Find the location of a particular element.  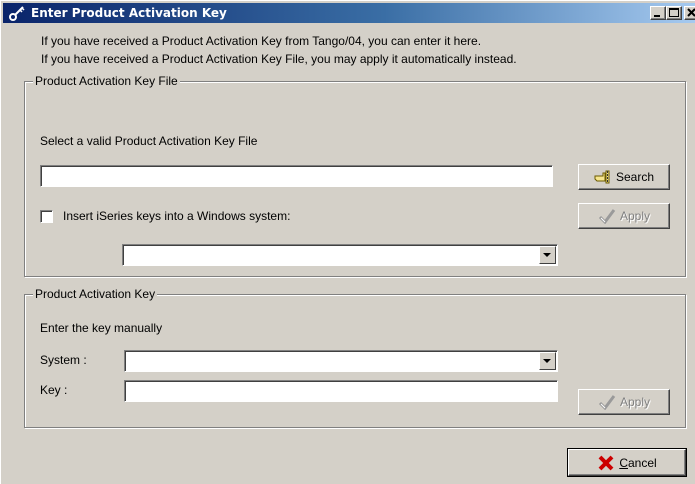

manual-key-apply-button: Apply is located at coordinates (624, 402).